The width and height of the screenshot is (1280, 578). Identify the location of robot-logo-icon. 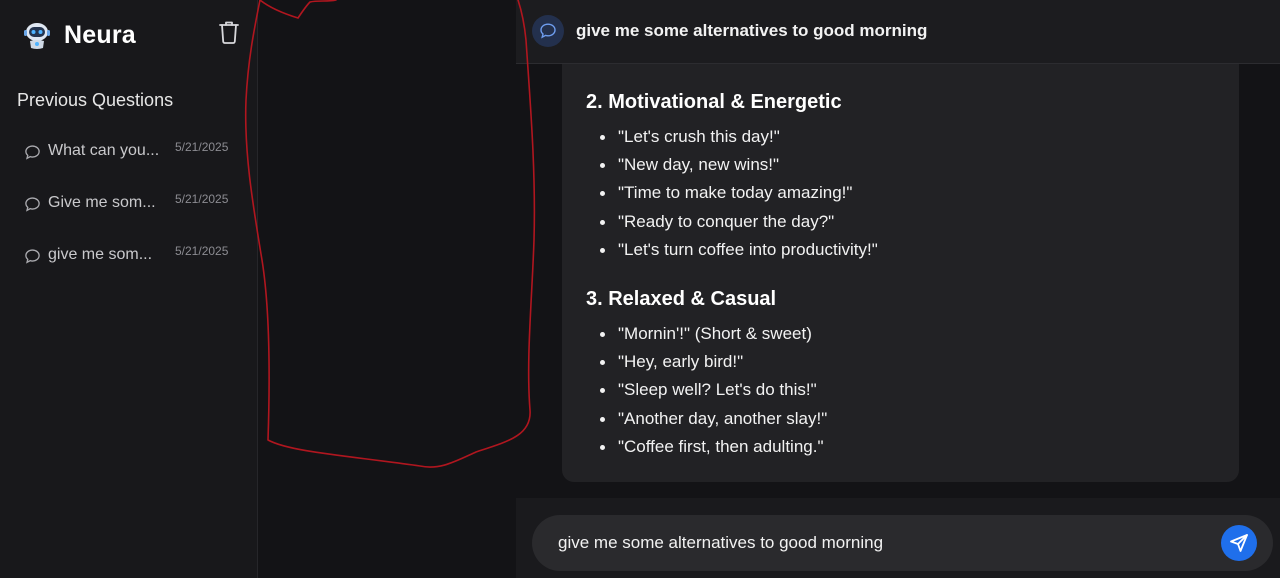
(37, 36).